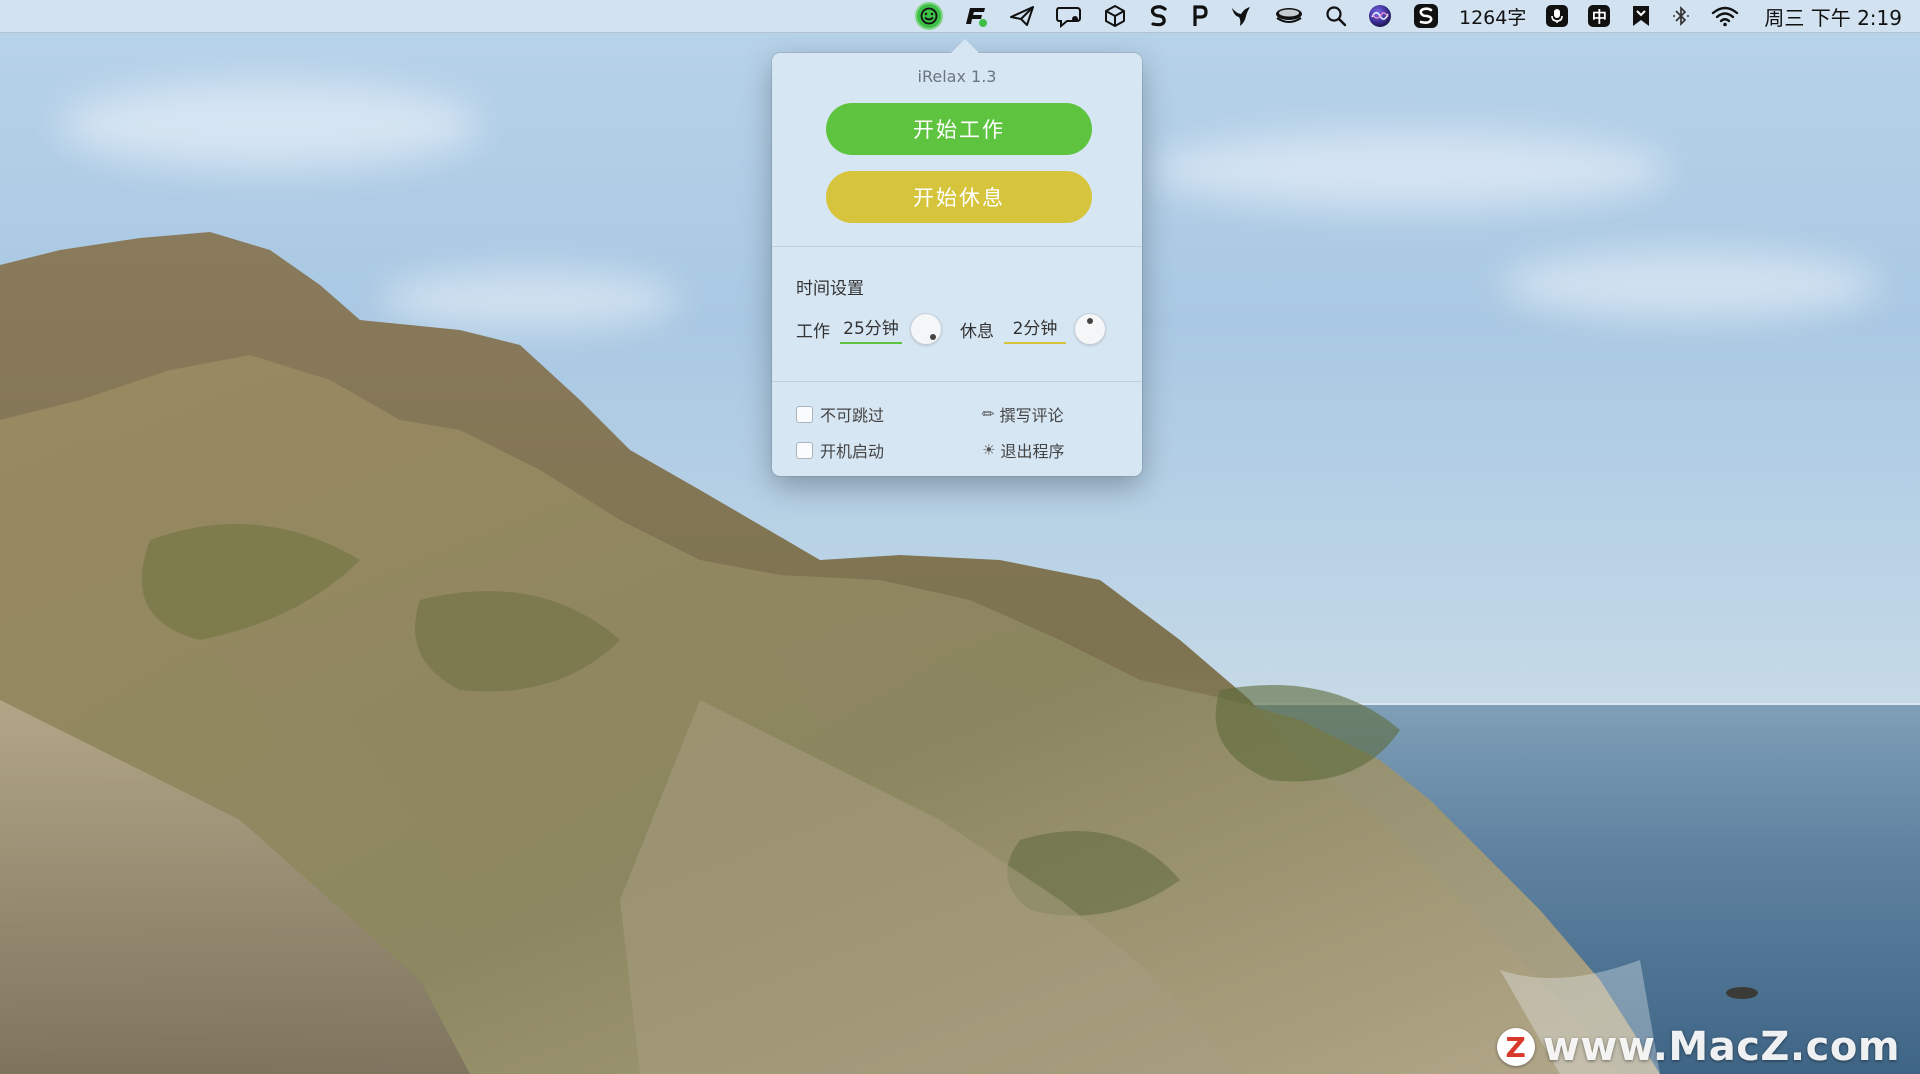  I want to click on bird-icon, so click(1241, 16).